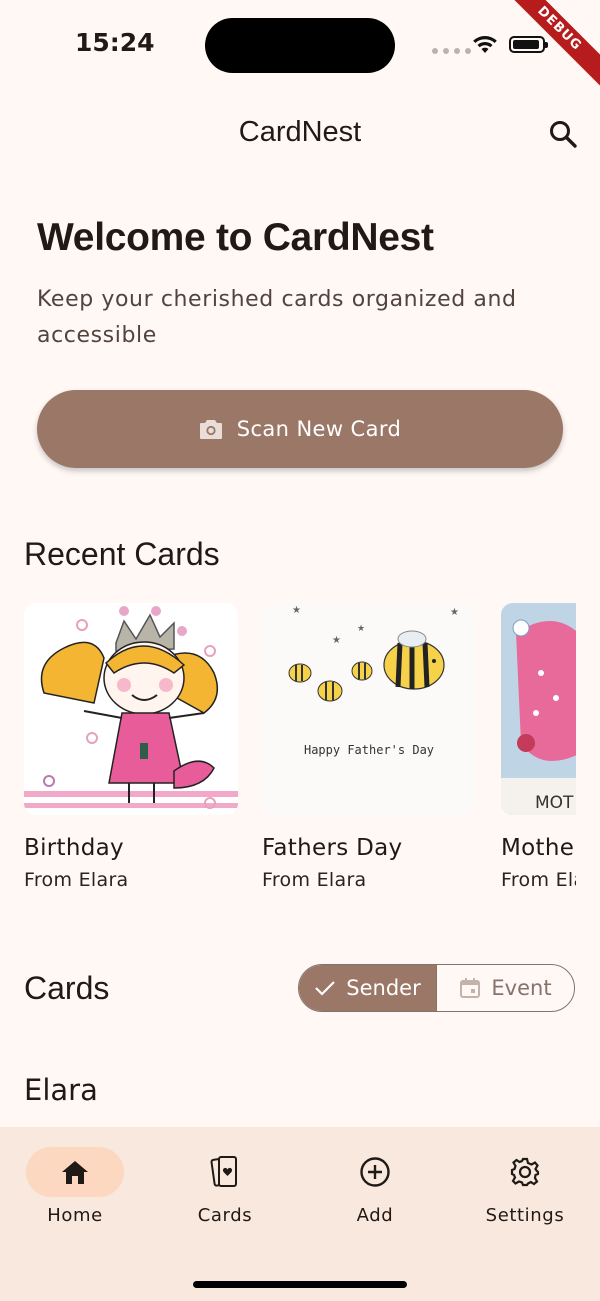 The height and width of the screenshot is (1301, 600). What do you see at coordinates (210, 429) in the screenshot?
I see `camera-icon` at bounding box center [210, 429].